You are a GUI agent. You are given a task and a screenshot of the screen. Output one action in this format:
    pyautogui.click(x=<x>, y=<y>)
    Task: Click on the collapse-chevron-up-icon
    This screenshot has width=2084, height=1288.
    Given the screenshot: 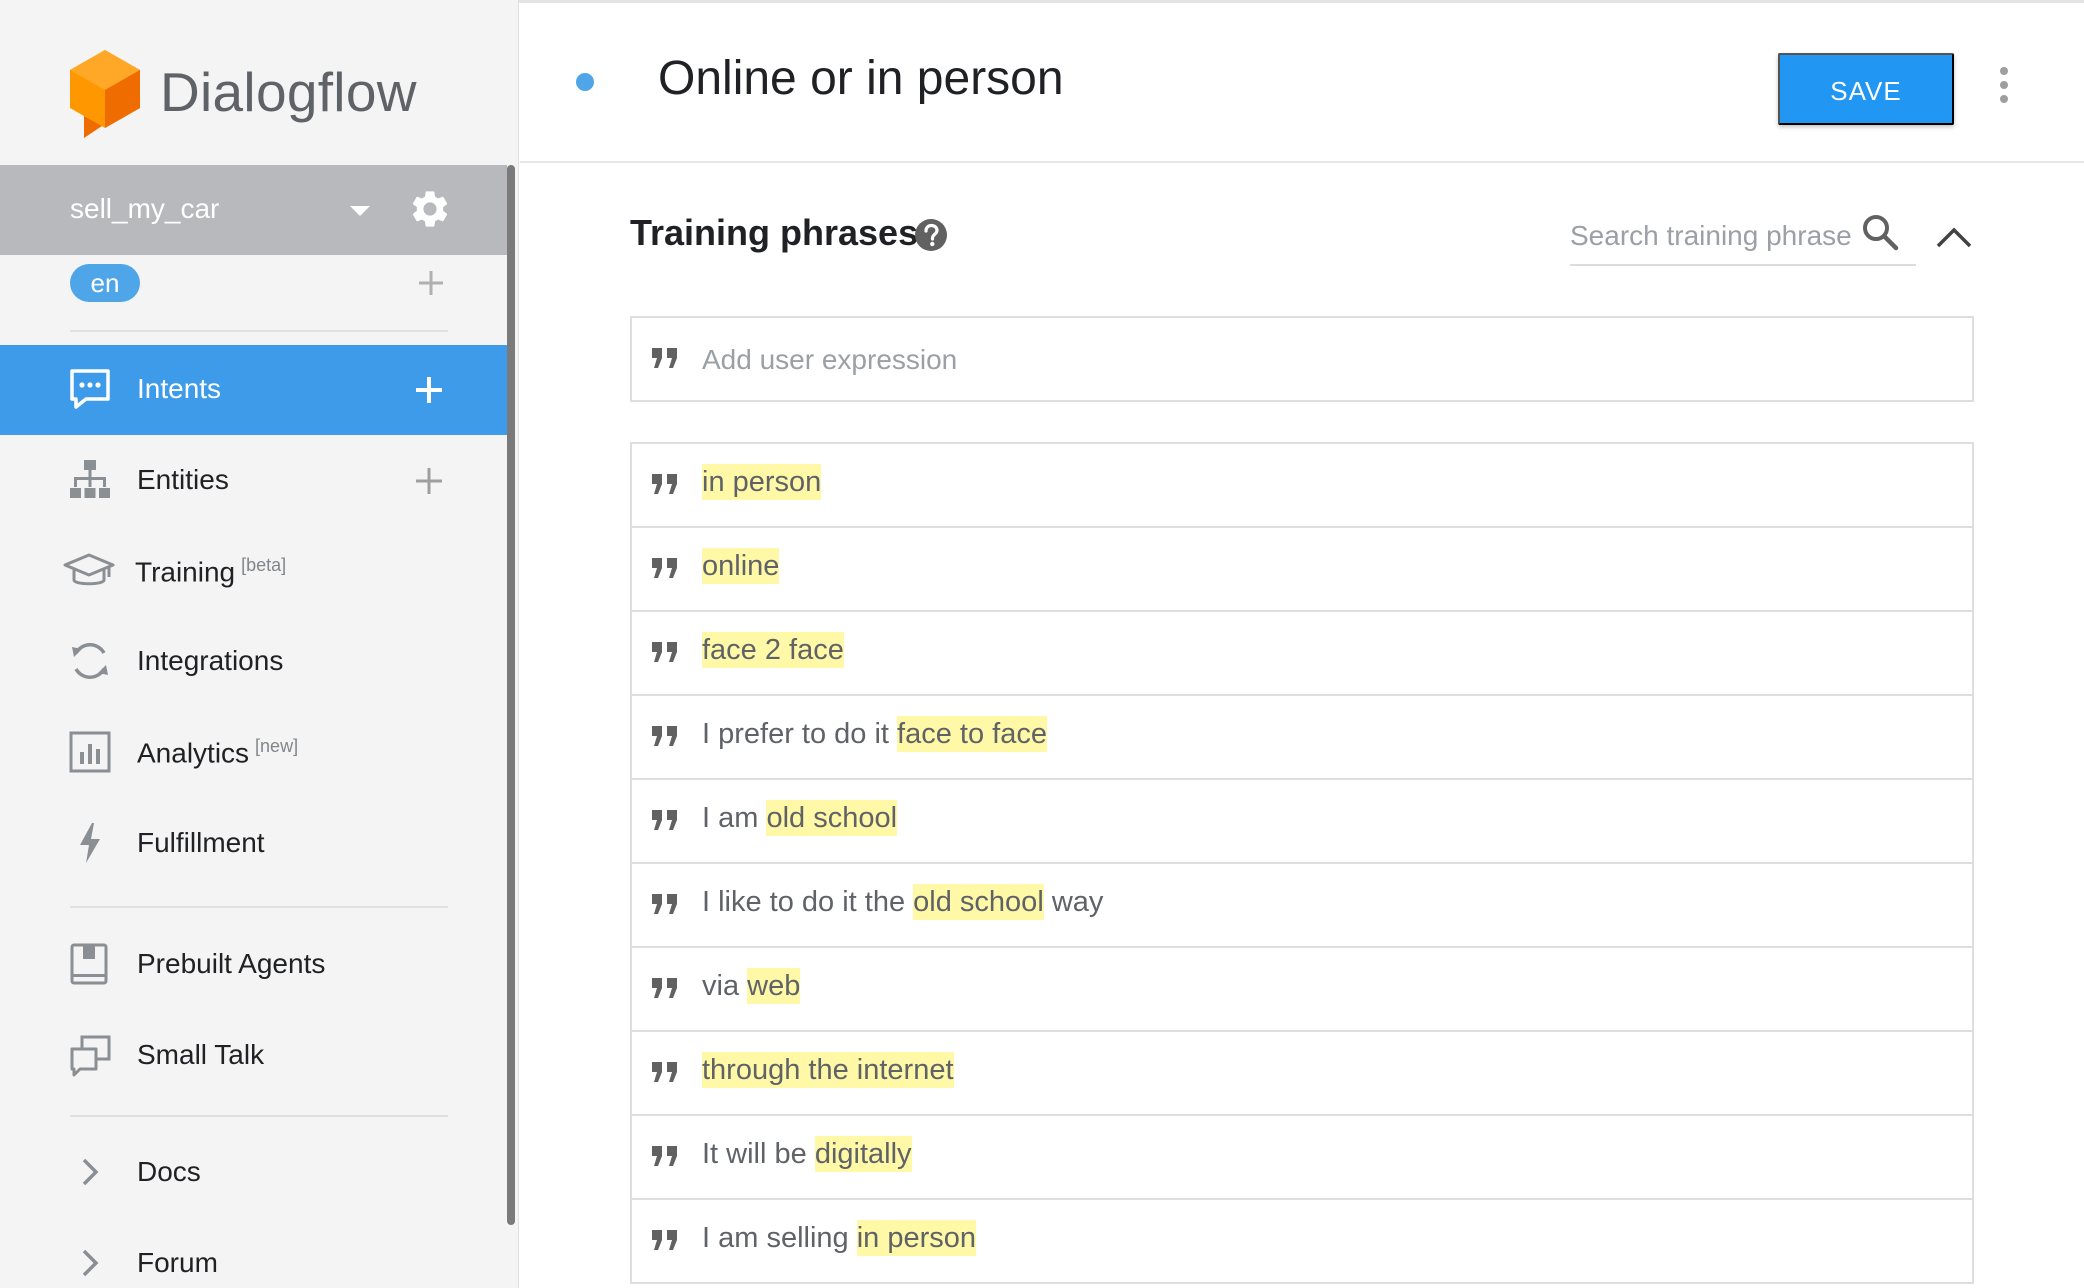 What is the action you would take?
    pyautogui.click(x=1954, y=237)
    